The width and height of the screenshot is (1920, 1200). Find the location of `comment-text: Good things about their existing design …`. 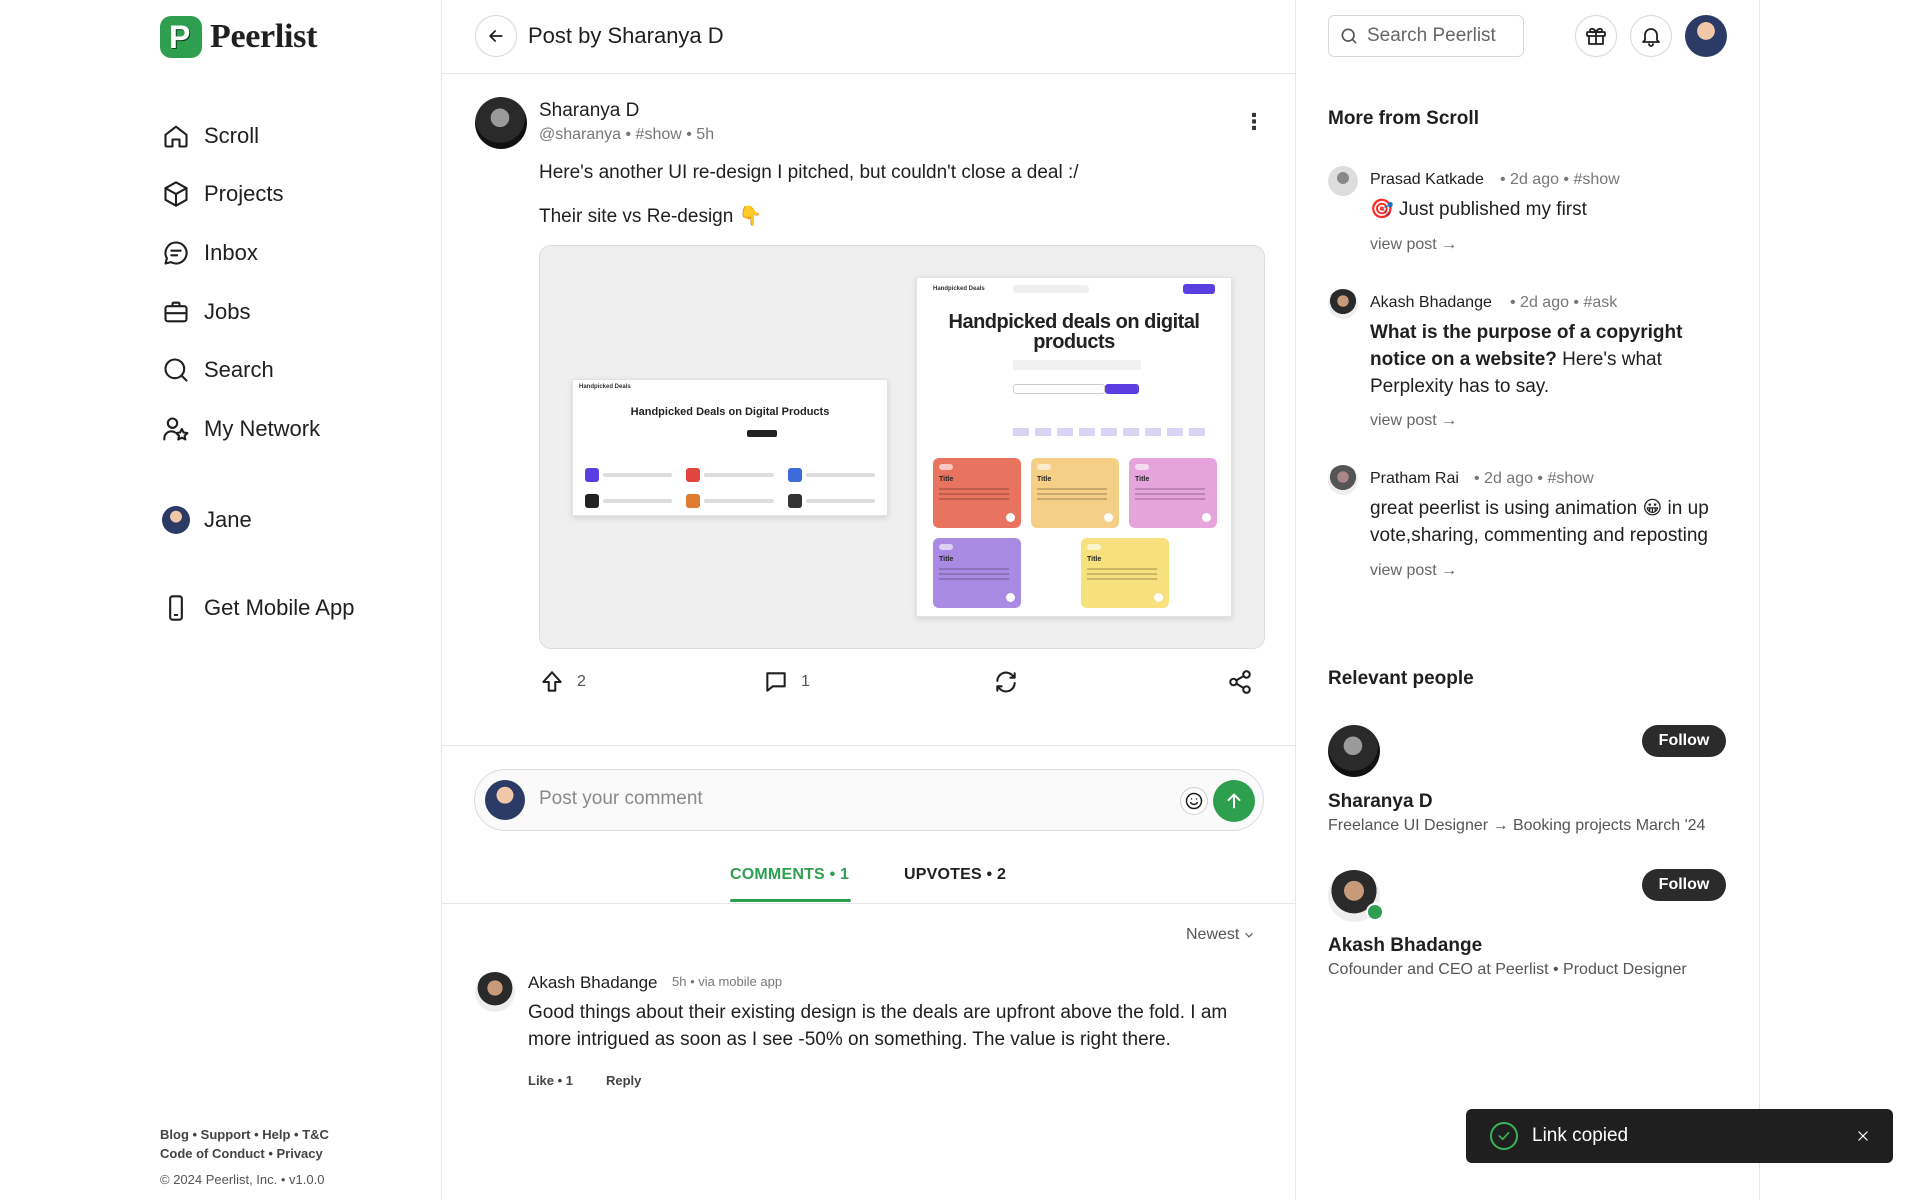

comment-text: Good things about their existing design … is located at coordinates (878, 1026).